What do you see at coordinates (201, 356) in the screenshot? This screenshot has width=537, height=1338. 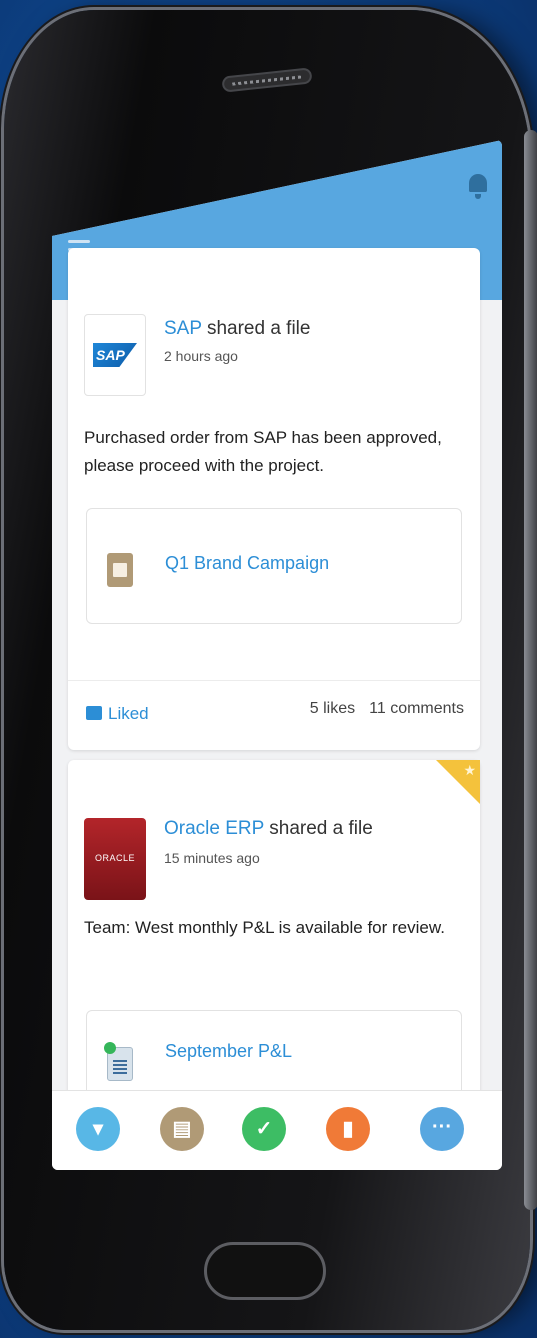 I see `post-time: 2 hours ago` at bounding box center [201, 356].